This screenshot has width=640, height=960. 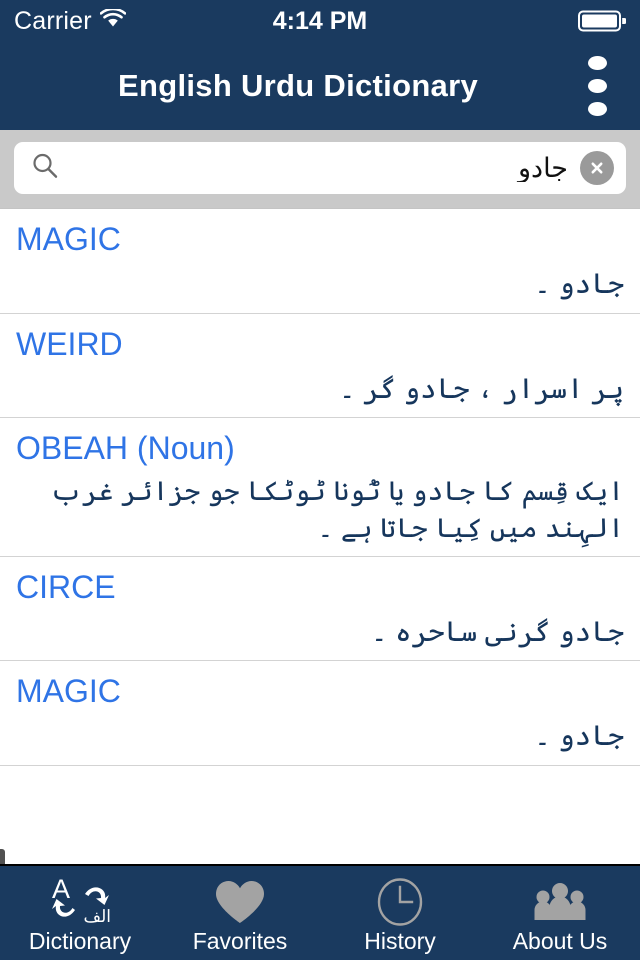 I want to click on tab-history: History, so click(x=400, y=913).